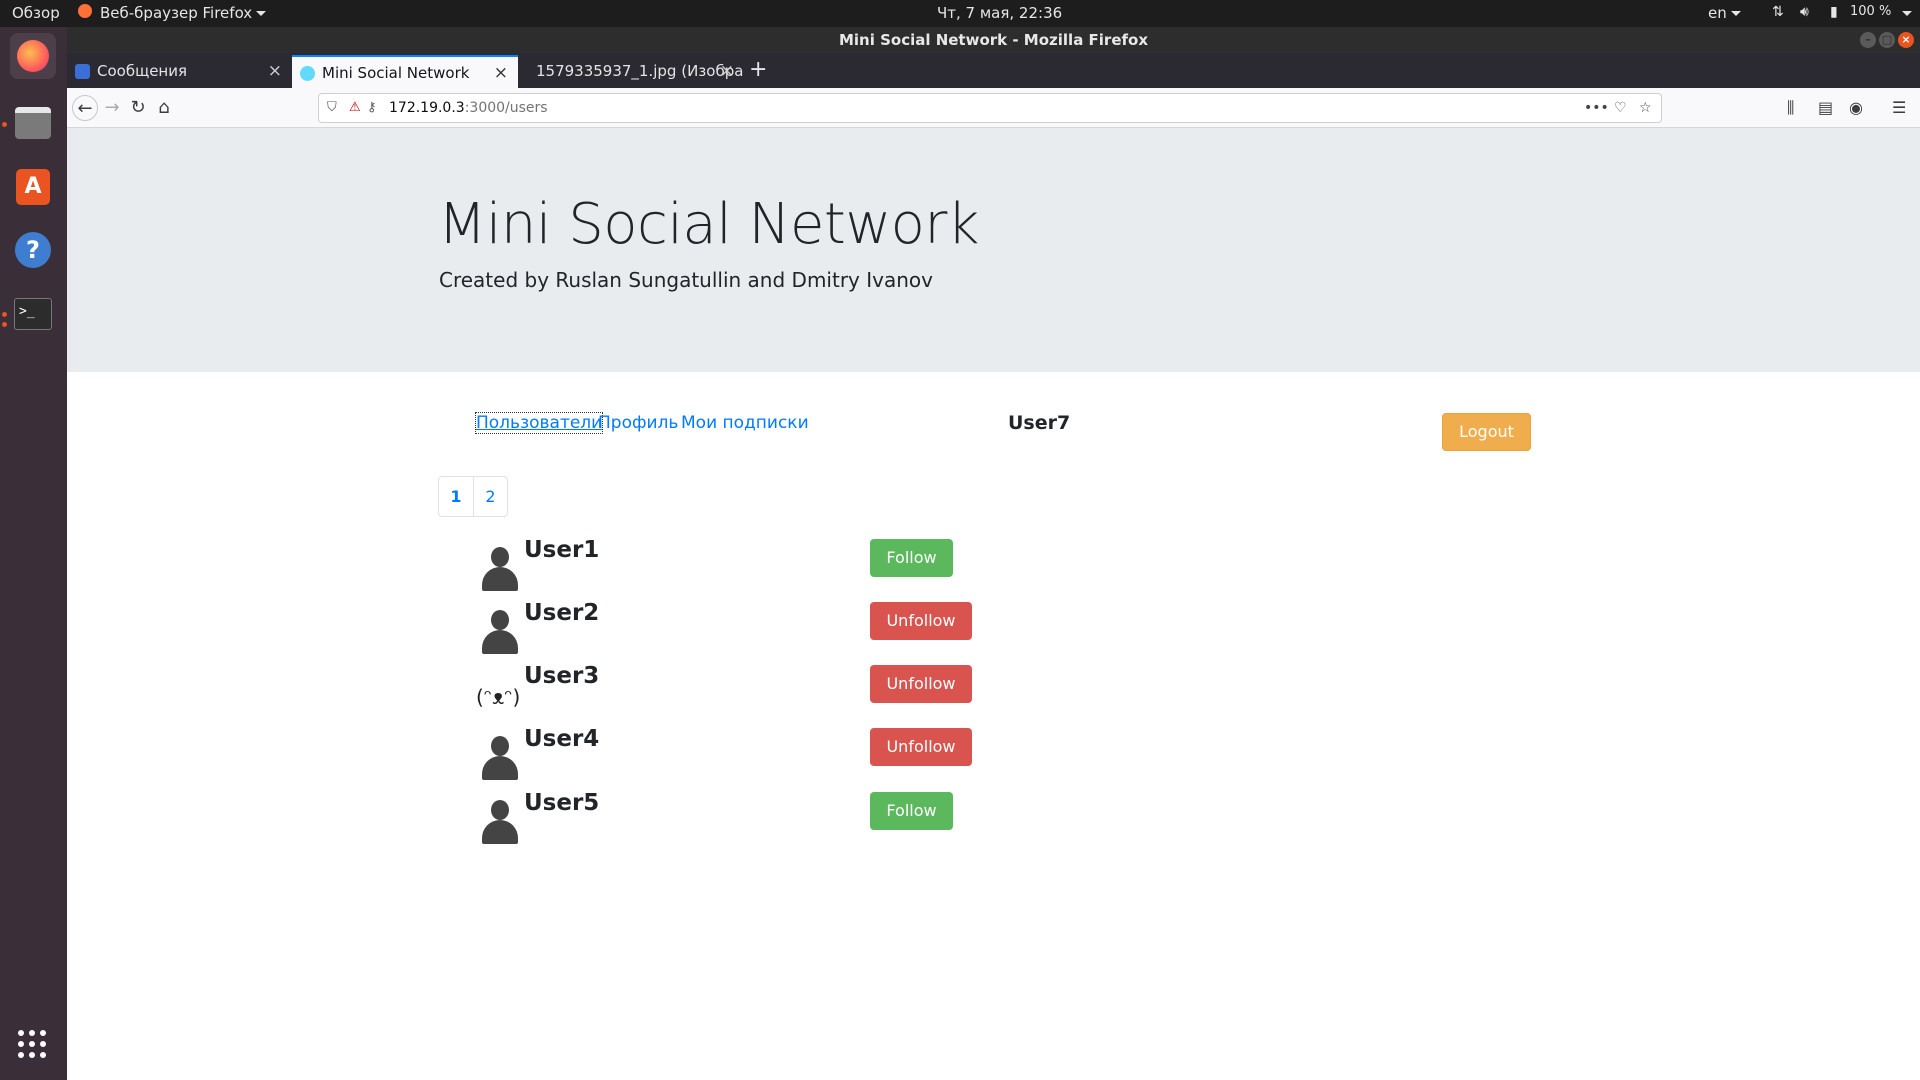 The width and height of the screenshot is (1920, 1080). What do you see at coordinates (498, 697) in the screenshot?
I see `user-avatar-face: (ᵔᴥᵔ)` at bounding box center [498, 697].